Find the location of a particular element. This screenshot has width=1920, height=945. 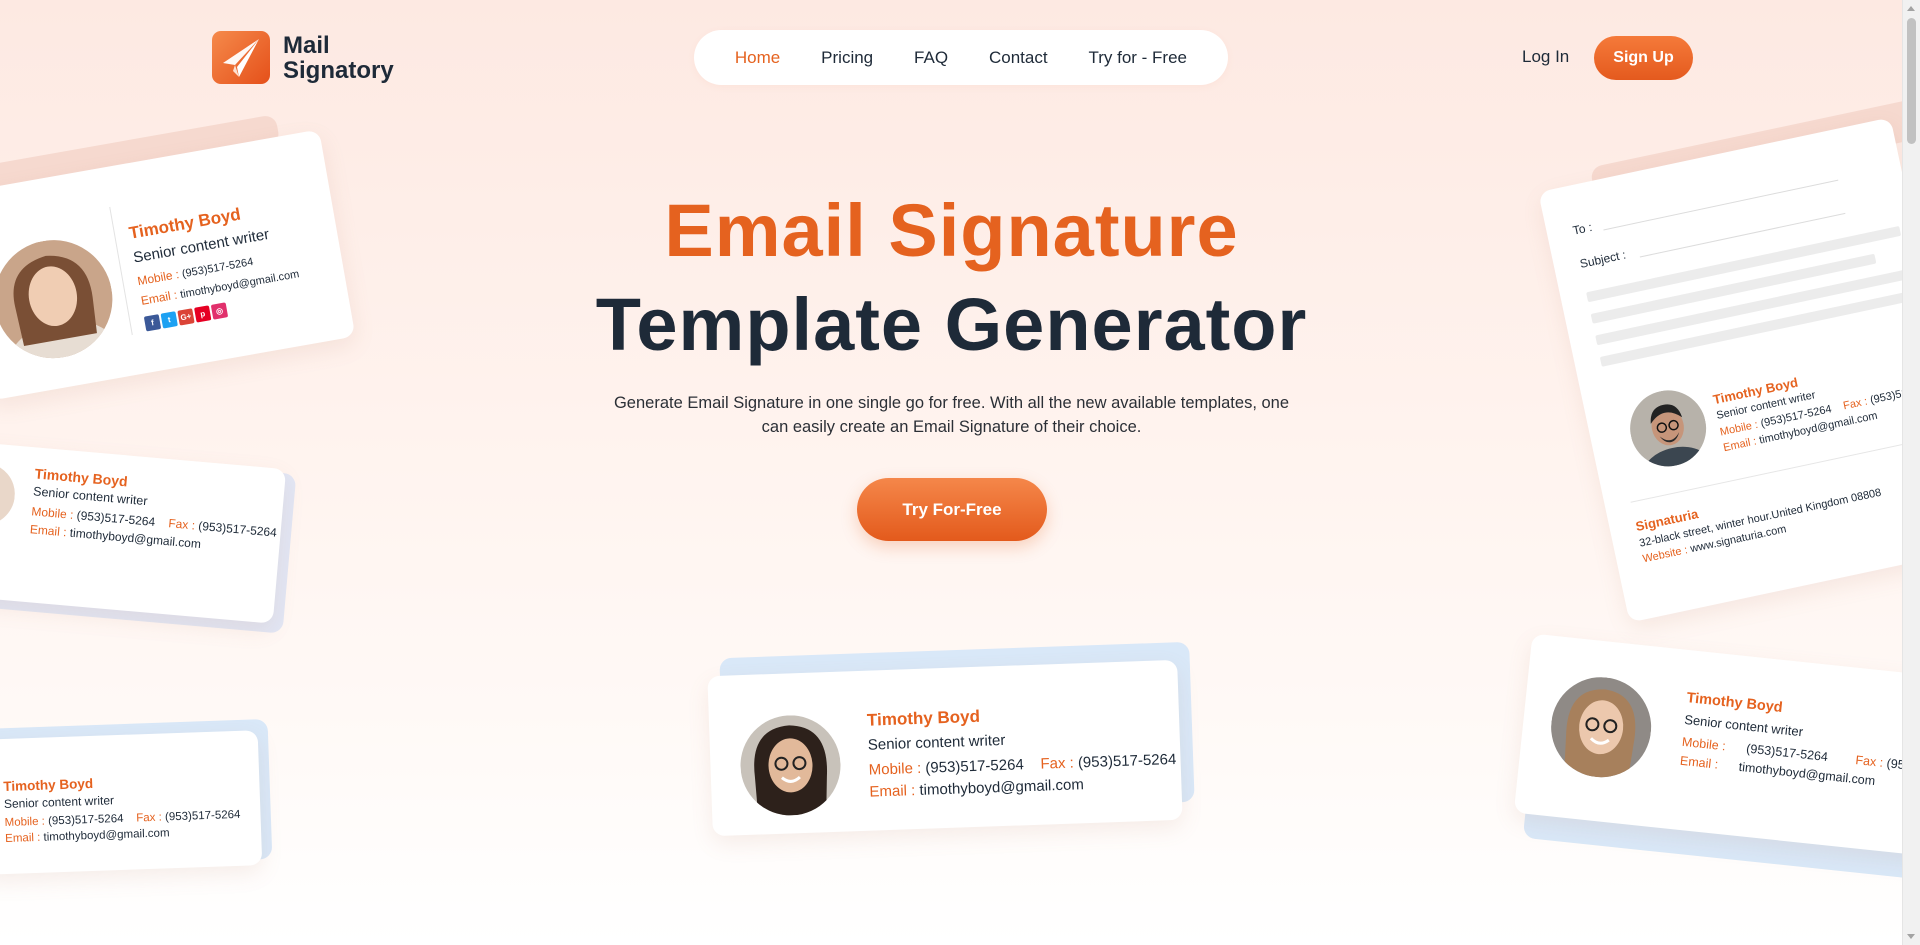

facebook-icon: f is located at coordinates (152, 323).